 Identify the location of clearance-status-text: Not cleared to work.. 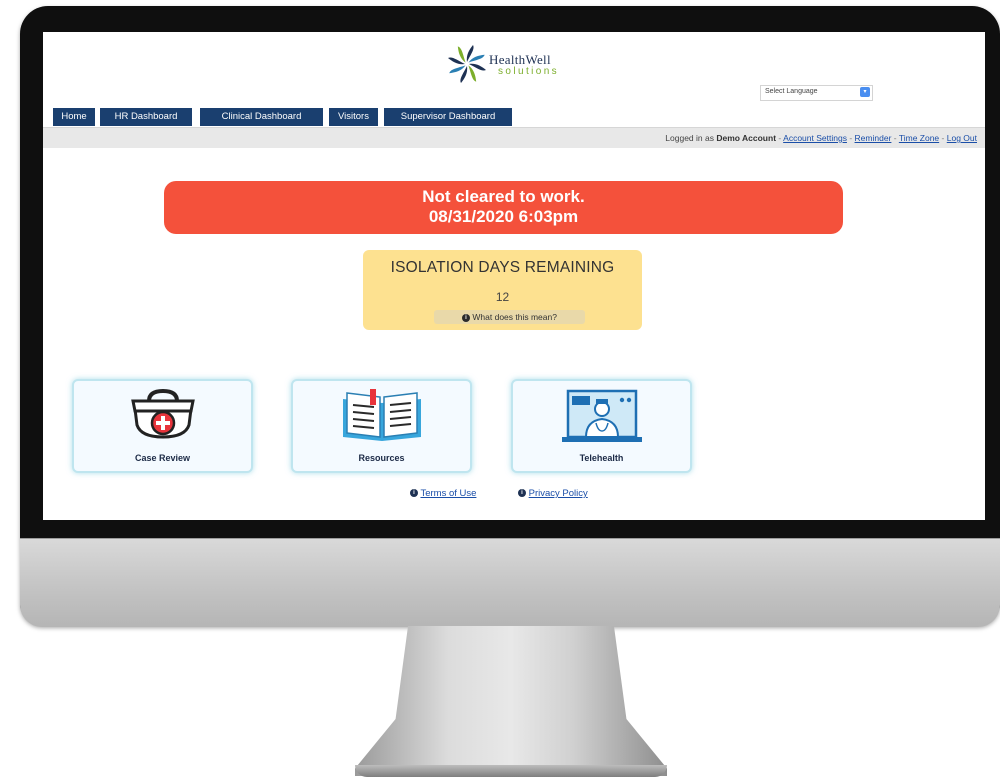
(503, 196).